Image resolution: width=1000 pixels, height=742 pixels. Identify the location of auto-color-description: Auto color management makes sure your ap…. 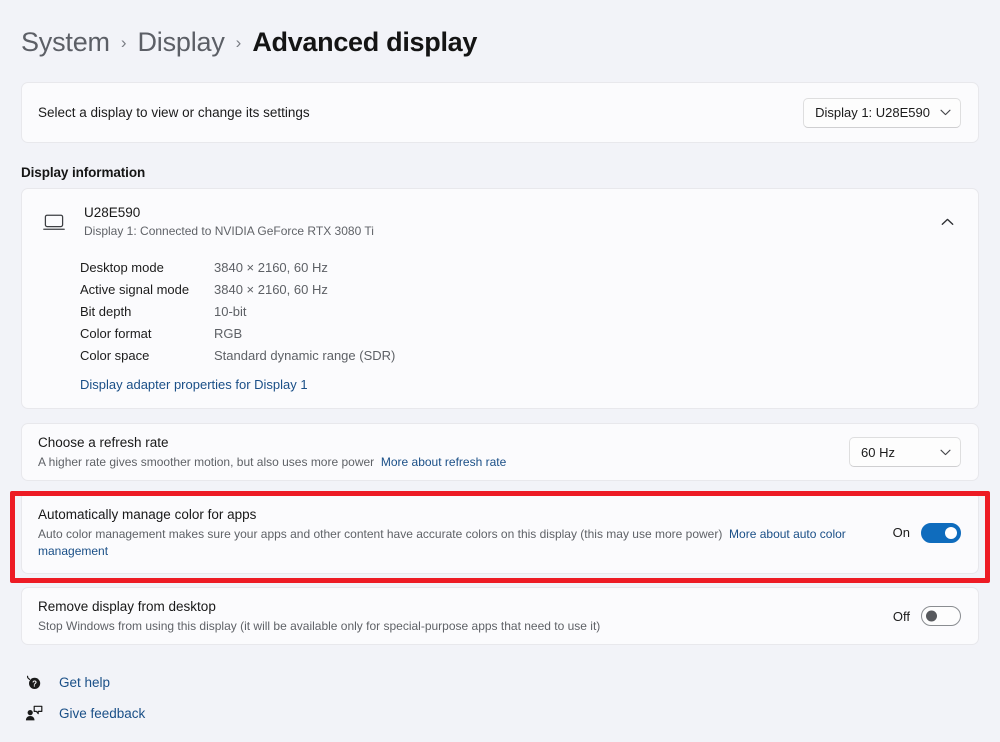
(456, 543).